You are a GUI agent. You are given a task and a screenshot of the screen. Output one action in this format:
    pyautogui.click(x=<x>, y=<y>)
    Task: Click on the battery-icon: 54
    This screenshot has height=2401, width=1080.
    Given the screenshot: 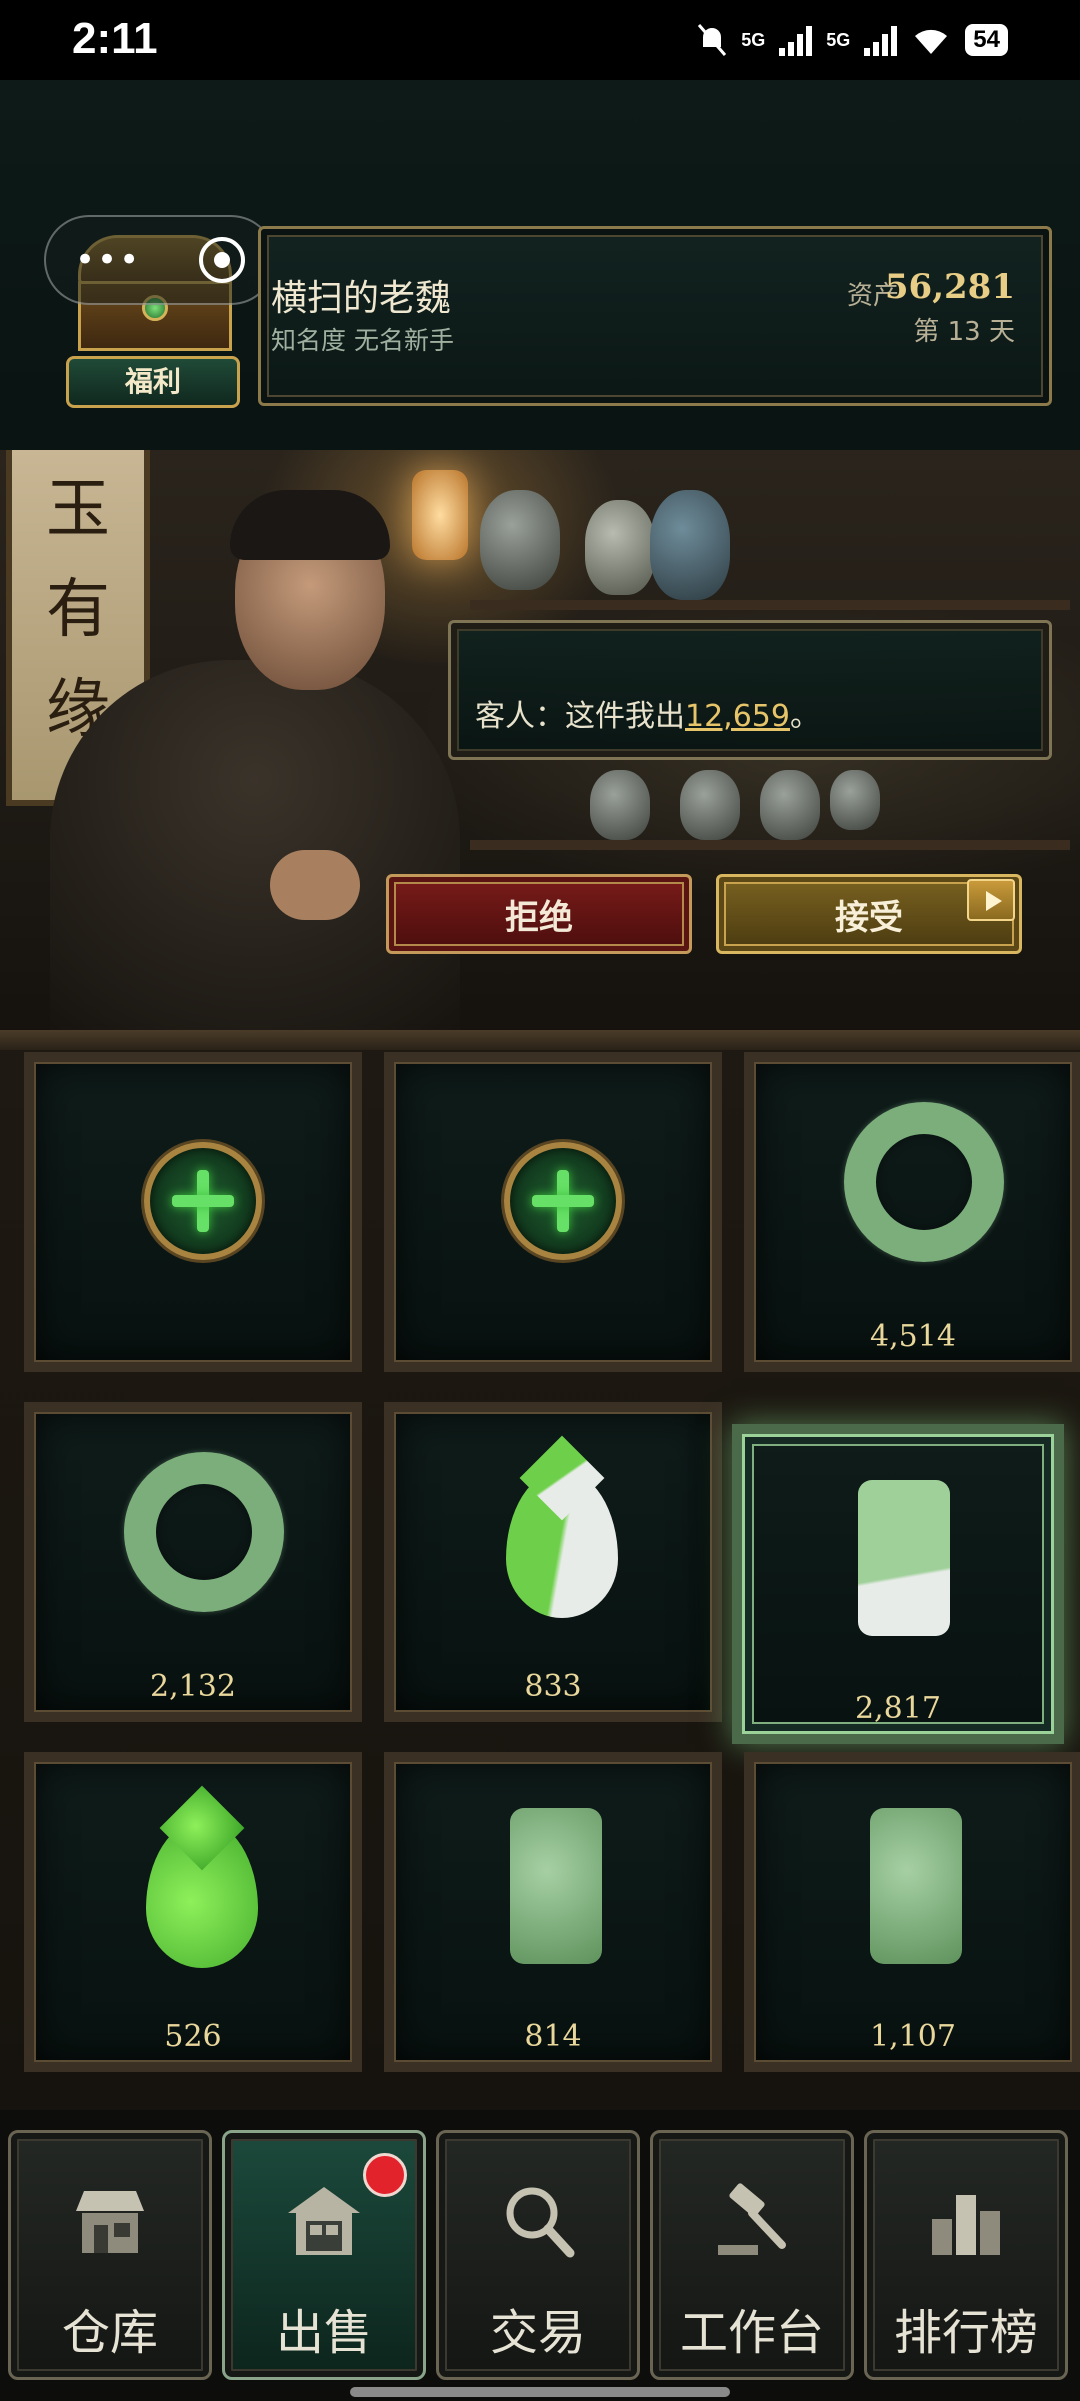 What is the action you would take?
    pyautogui.click(x=986, y=40)
    